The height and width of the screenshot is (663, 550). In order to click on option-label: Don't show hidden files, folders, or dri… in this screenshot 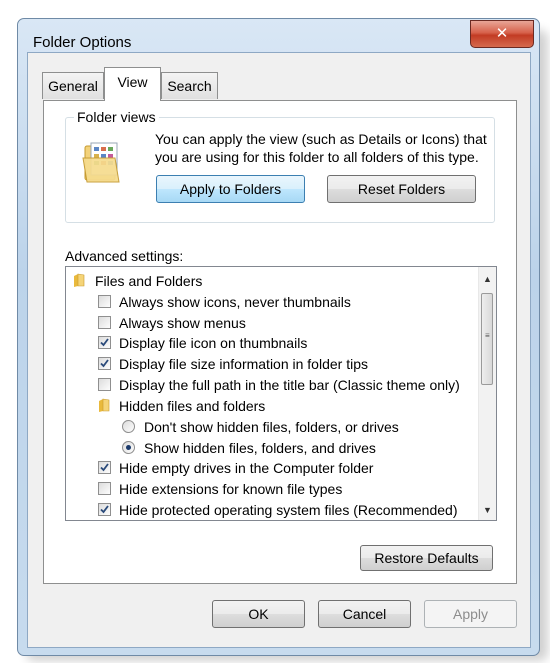, I will do `click(271, 427)`.